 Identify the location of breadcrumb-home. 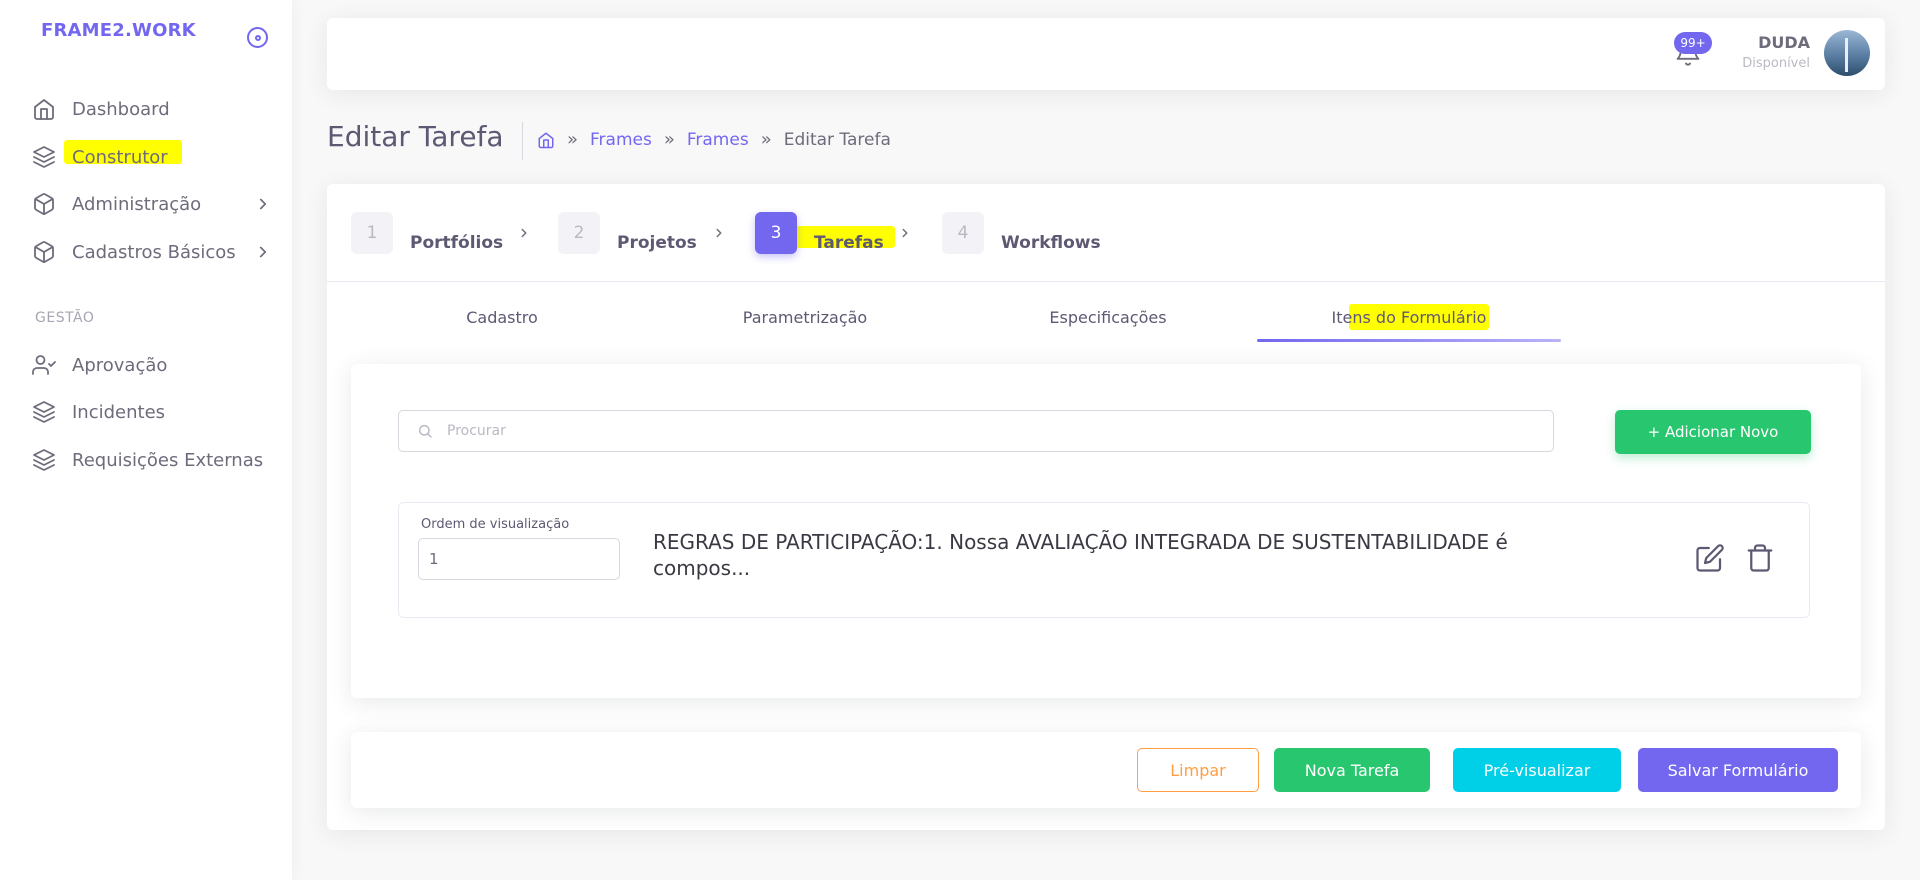
(546, 140).